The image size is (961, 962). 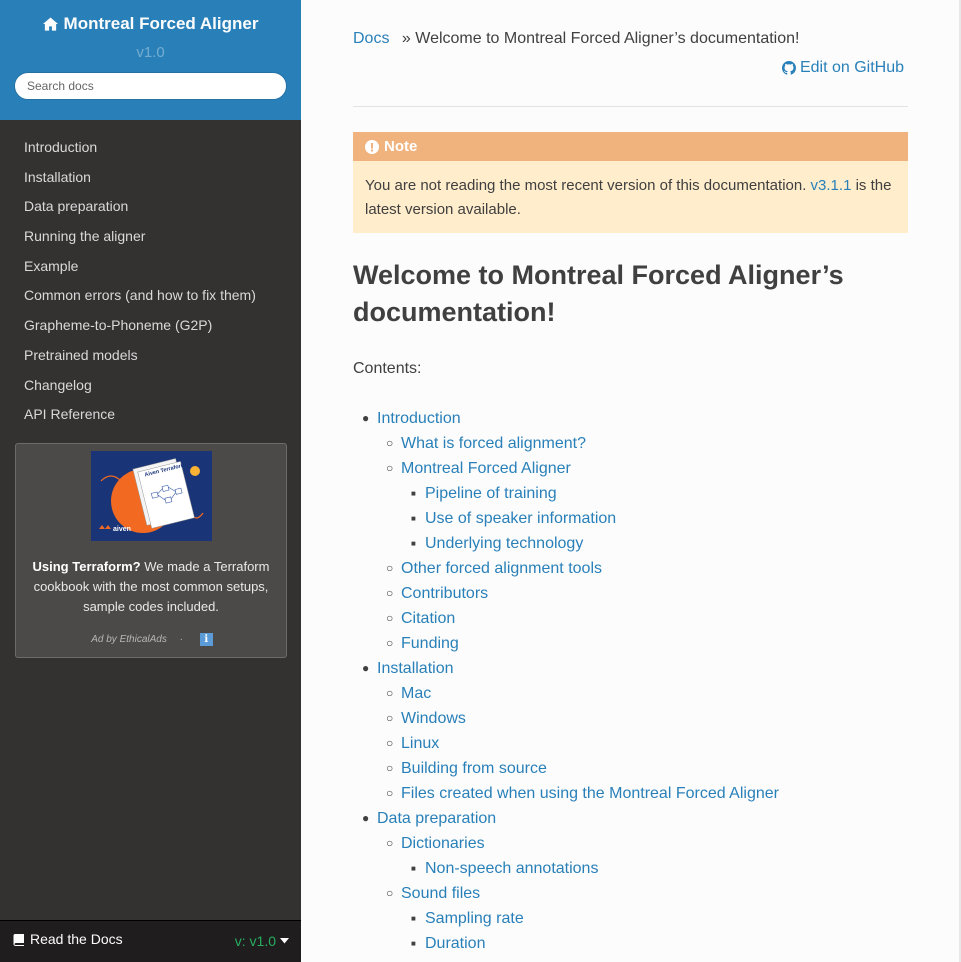 I want to click on sidebar-item-g2p: Grapheme-to-Phoneme (G2P), so click(x=150, y=330).